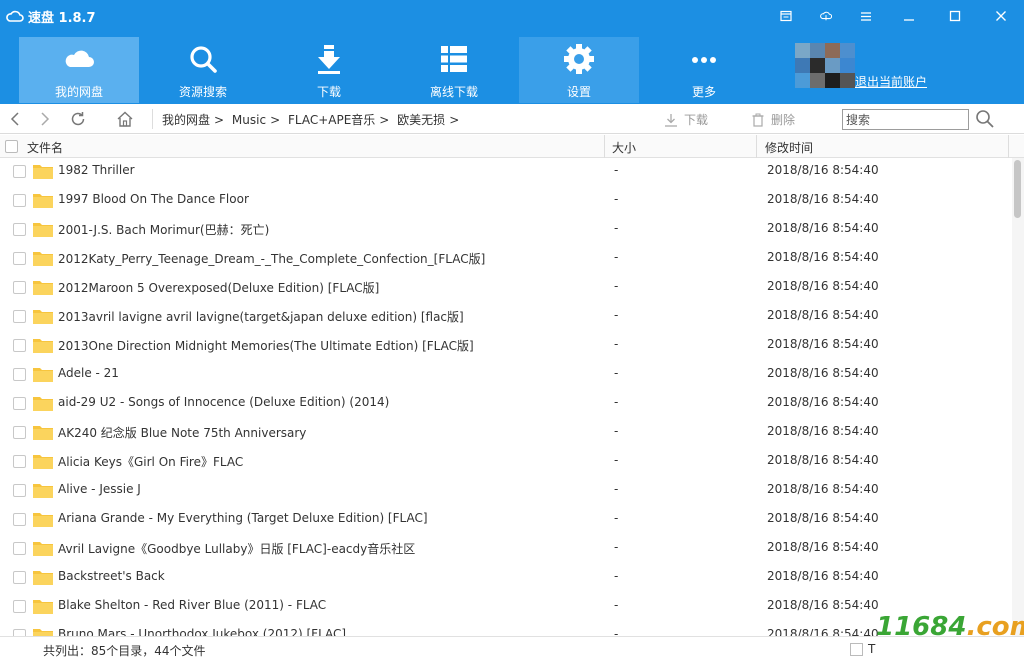  What do you see at coordinates (421, 120) in the screenshot?
I see `breadcrumb-item: 欧美无损` at bounding box center [421, 120].